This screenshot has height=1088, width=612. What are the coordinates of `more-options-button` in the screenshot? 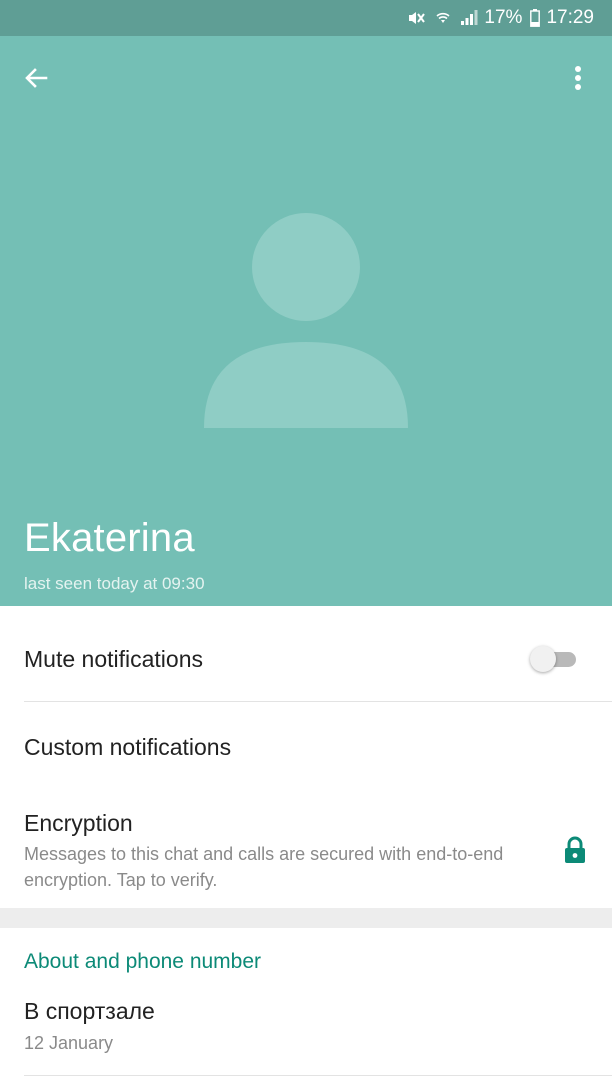 It's located at (578, 78).